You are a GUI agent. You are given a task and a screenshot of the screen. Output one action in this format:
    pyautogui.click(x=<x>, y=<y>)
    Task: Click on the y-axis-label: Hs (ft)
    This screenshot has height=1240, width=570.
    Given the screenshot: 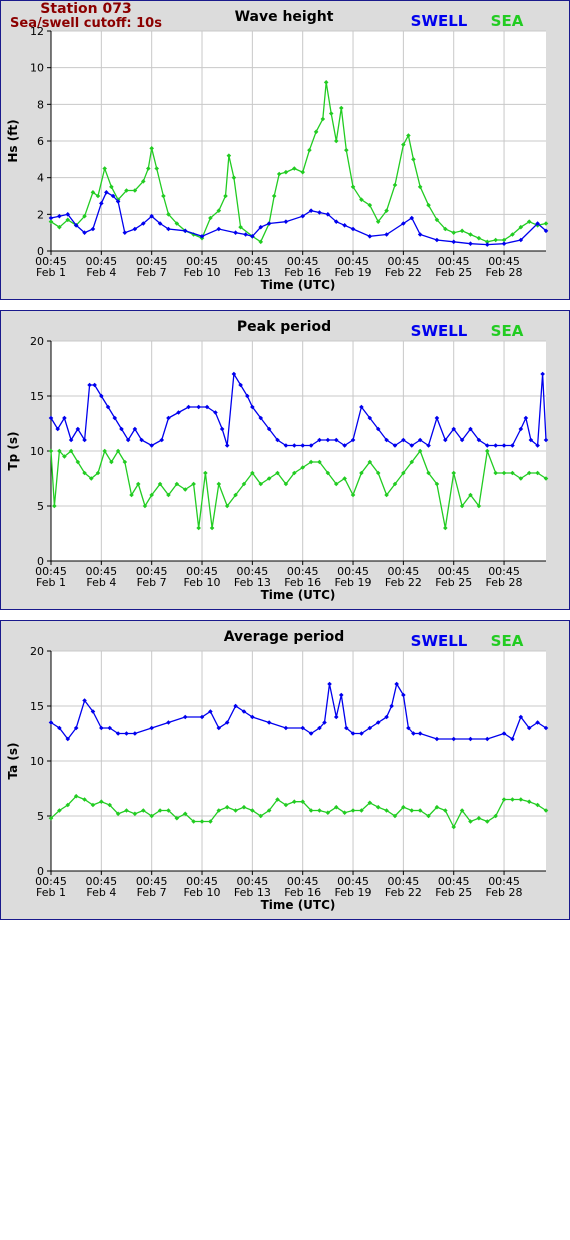 What is the action you would take?
    pyautogui.click(x=13, y=140)
    